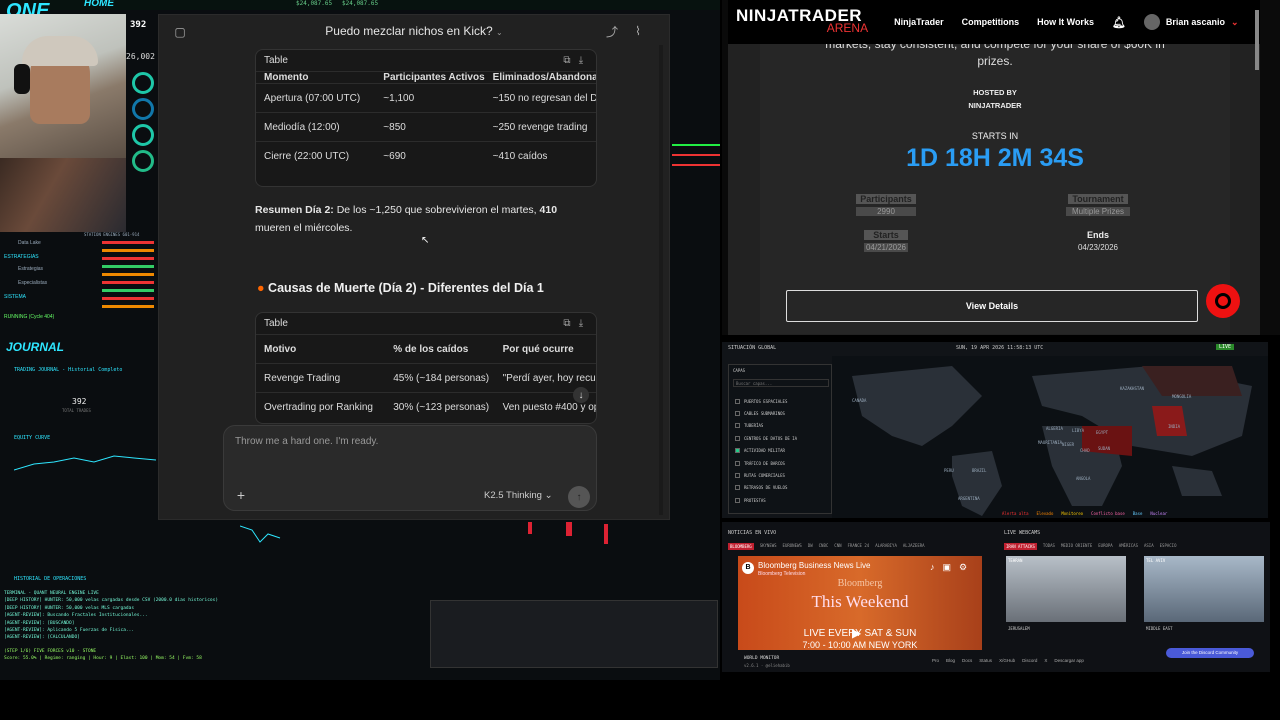 This screenshot has width=1280, height=720. I want to click on tab-skynews: SKYNEWS, so click(768, 546).